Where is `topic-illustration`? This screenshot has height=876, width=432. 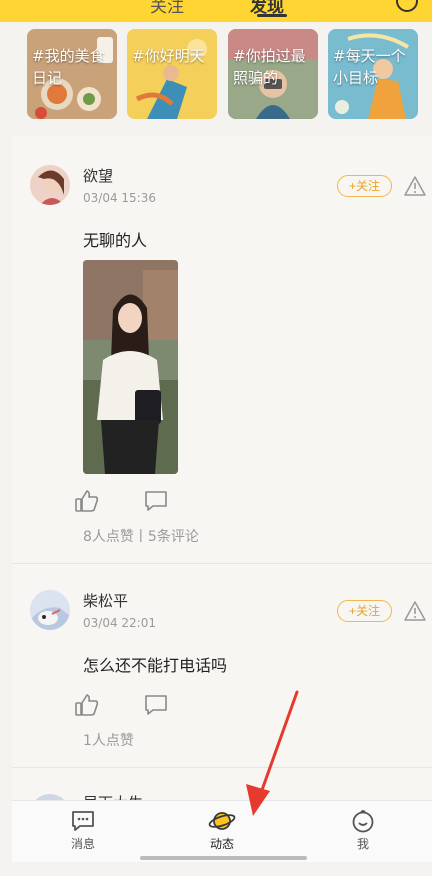
topic-illustration is located at coordinates (172, 74).